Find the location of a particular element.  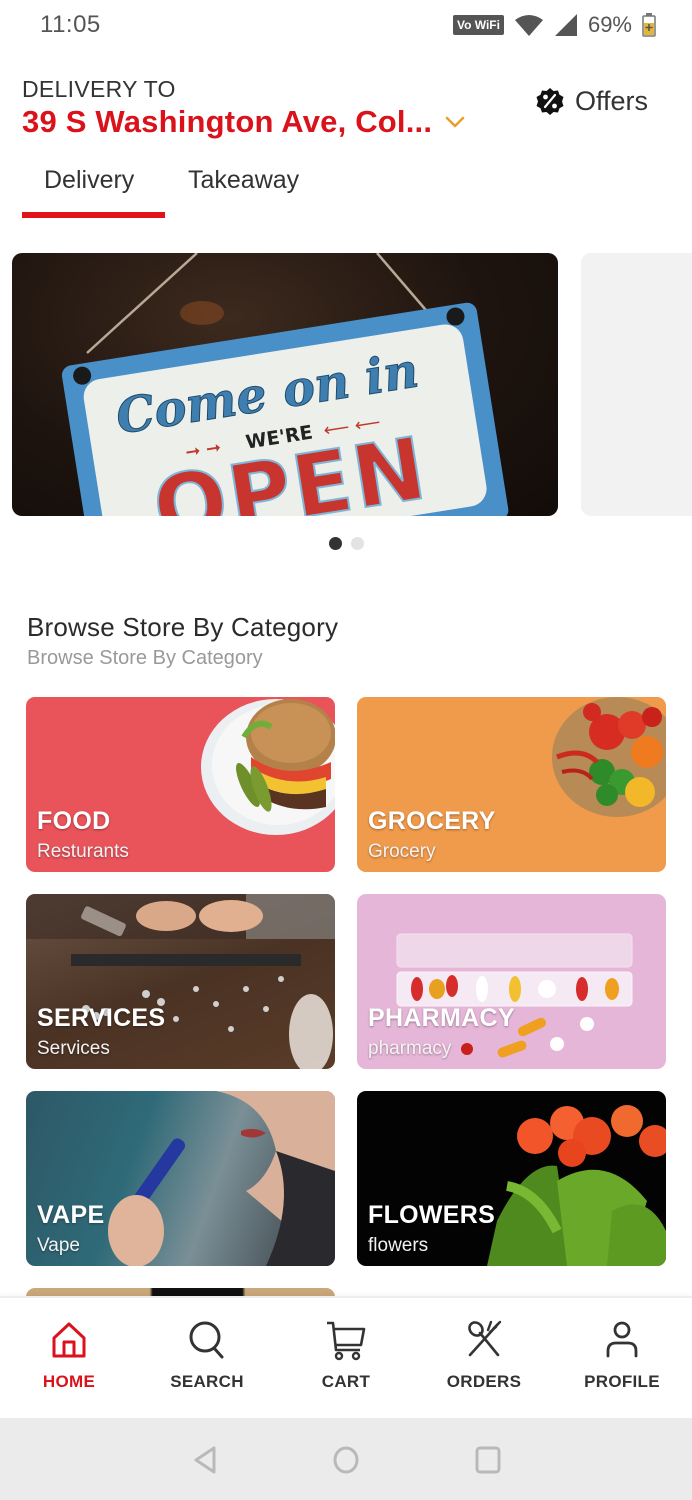

cell-signal-icon is located at coordinates (565, 25).